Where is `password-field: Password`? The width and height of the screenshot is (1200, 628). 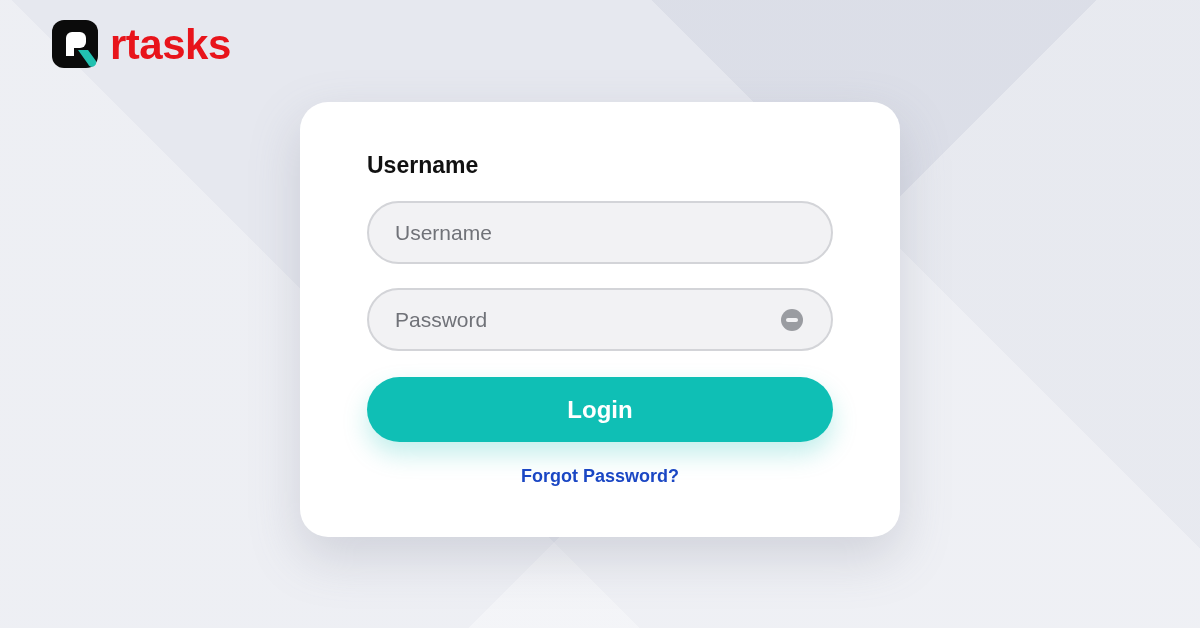 password-field: Password is located at coordinates (600, 319).